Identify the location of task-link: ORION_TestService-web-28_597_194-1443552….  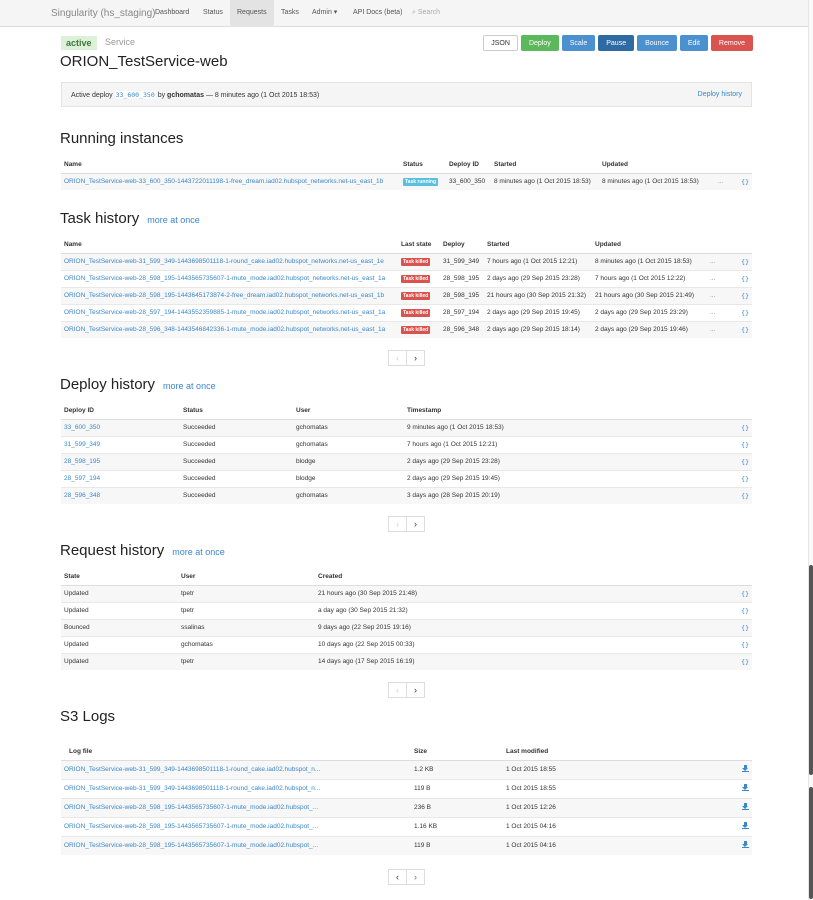
(229, 312).